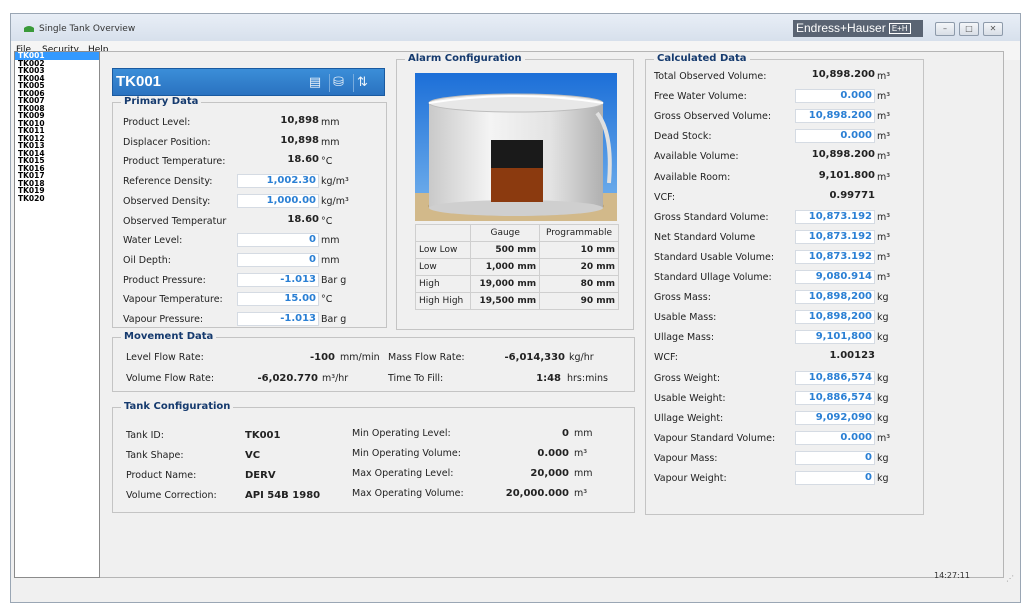 The width and height of the screenshot is (1030, 616). Describe the element at coordinates (714, 257) in the screenshot. I see `calculated-row-label: Standard Usable Volume:` at that location.